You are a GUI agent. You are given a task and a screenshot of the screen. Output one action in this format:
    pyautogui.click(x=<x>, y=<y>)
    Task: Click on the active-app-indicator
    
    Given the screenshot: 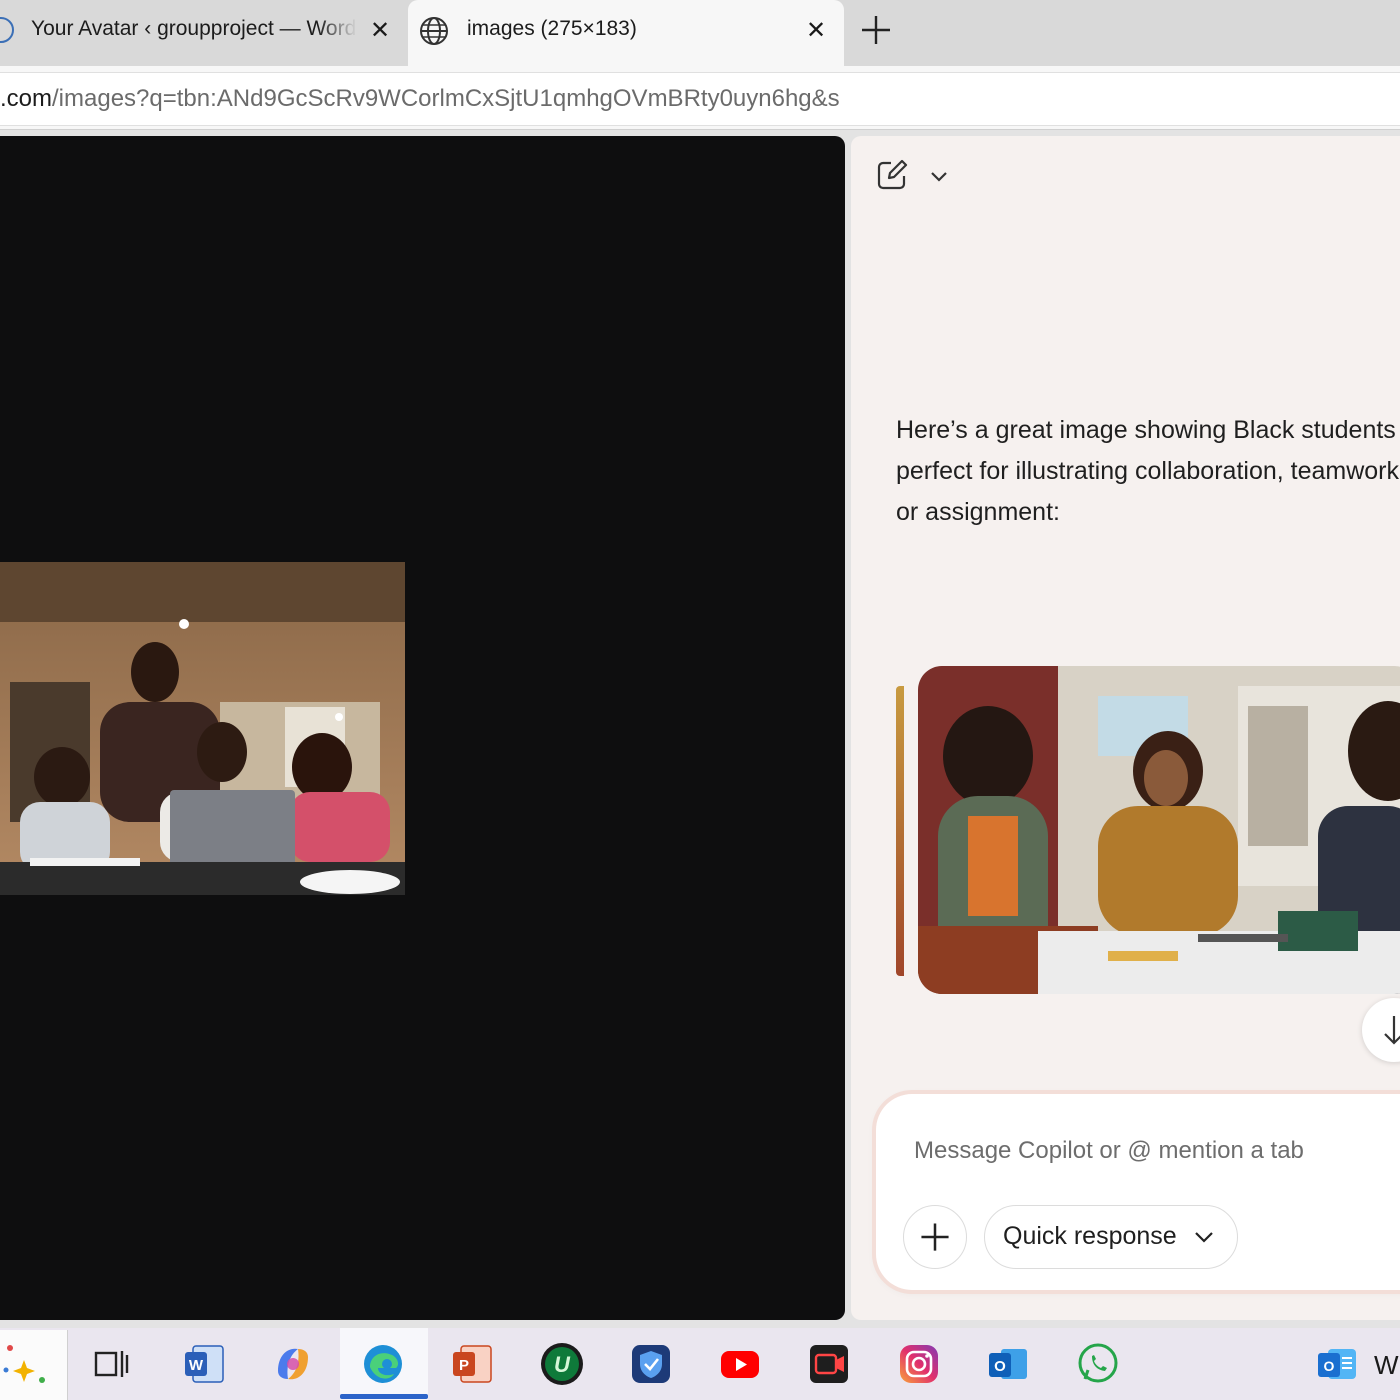 What is the action you would take?
    pyautogui.click(x=384, y=1396)
    